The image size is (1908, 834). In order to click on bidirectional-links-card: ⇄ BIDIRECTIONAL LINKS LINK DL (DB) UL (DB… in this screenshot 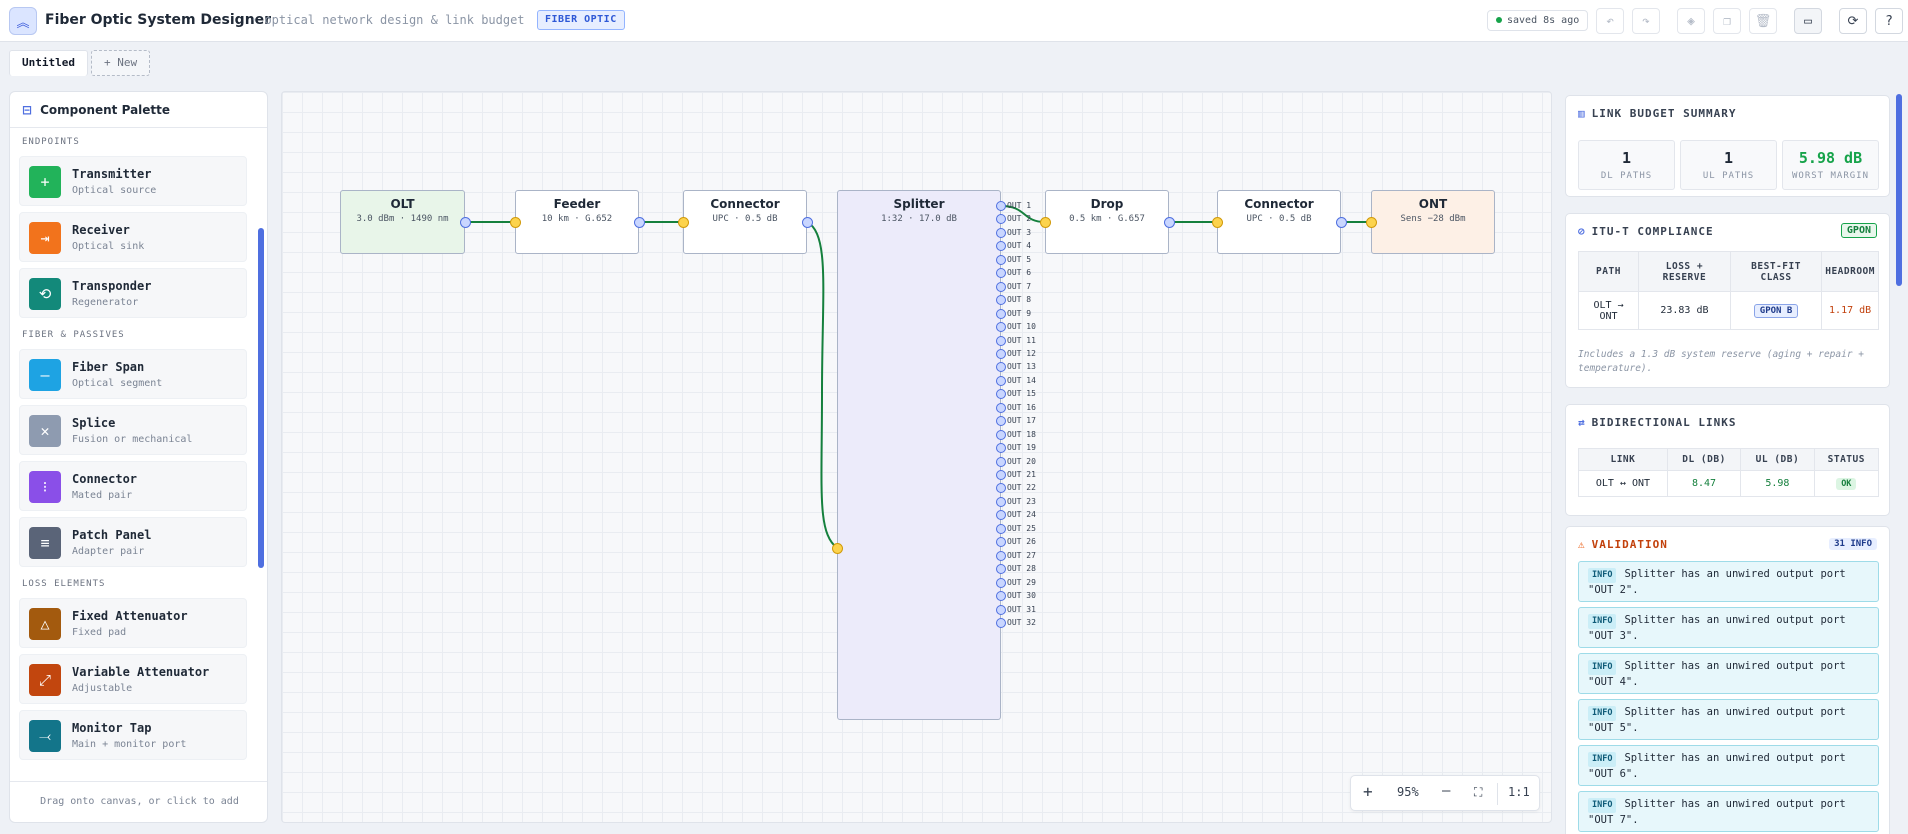, I will do `click(1727, 460)`.